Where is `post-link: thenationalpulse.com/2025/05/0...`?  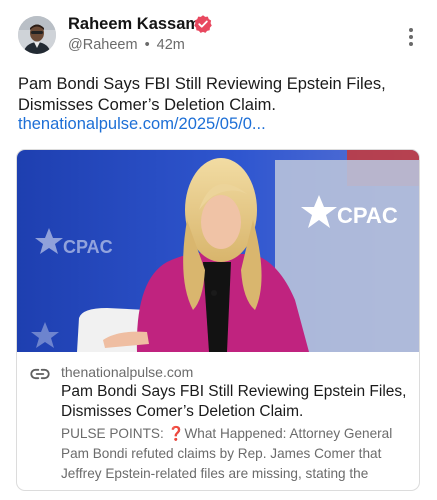
post-link: thenationalpulse.com/2025/05/0... is located at coordinates (142, 124).